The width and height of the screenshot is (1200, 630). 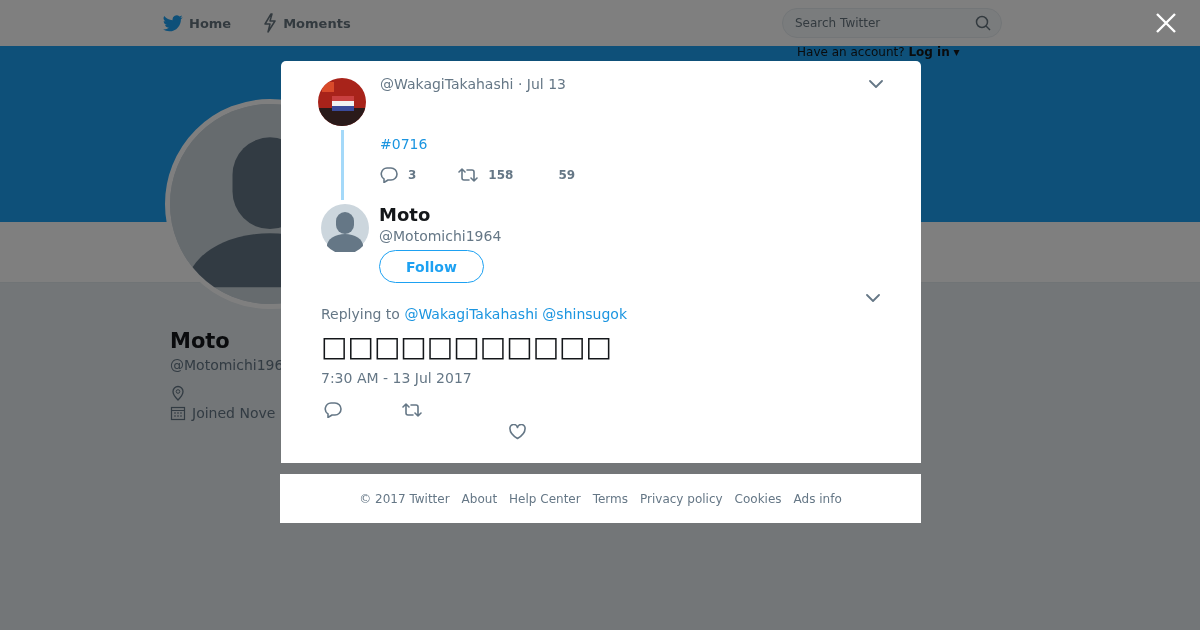 I want to click on replying-to: Replying to @WakagiTakahashi @shinsugok, so click(x=474, y=314).